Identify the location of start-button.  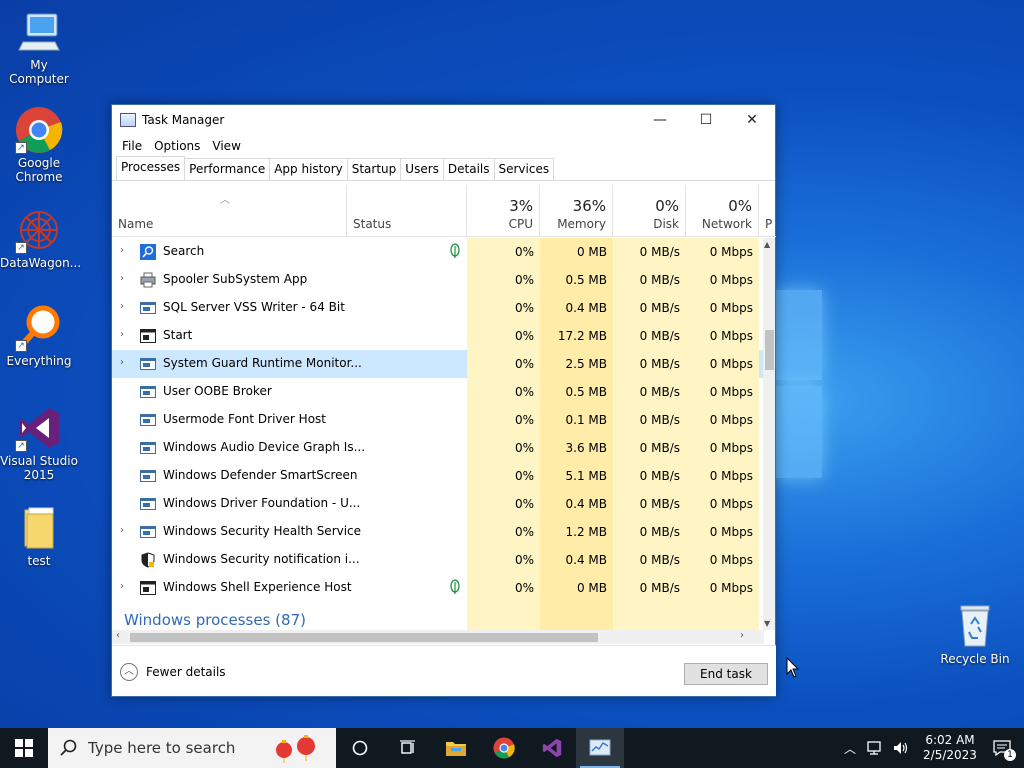
(24, 748).